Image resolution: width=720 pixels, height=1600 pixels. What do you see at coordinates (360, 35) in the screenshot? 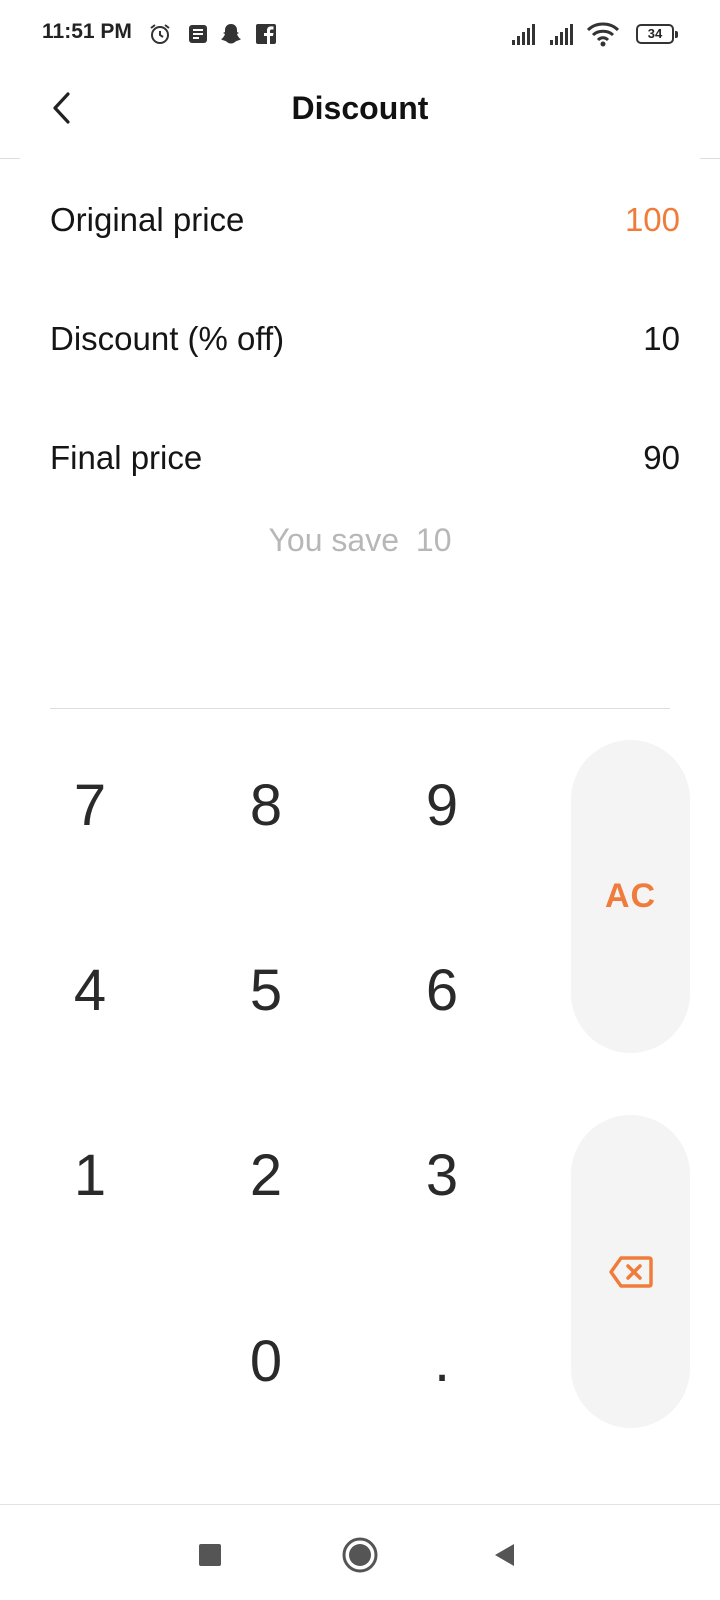
I see `status-bar: 11:51 PM 34` at bounding box center [360, 35].